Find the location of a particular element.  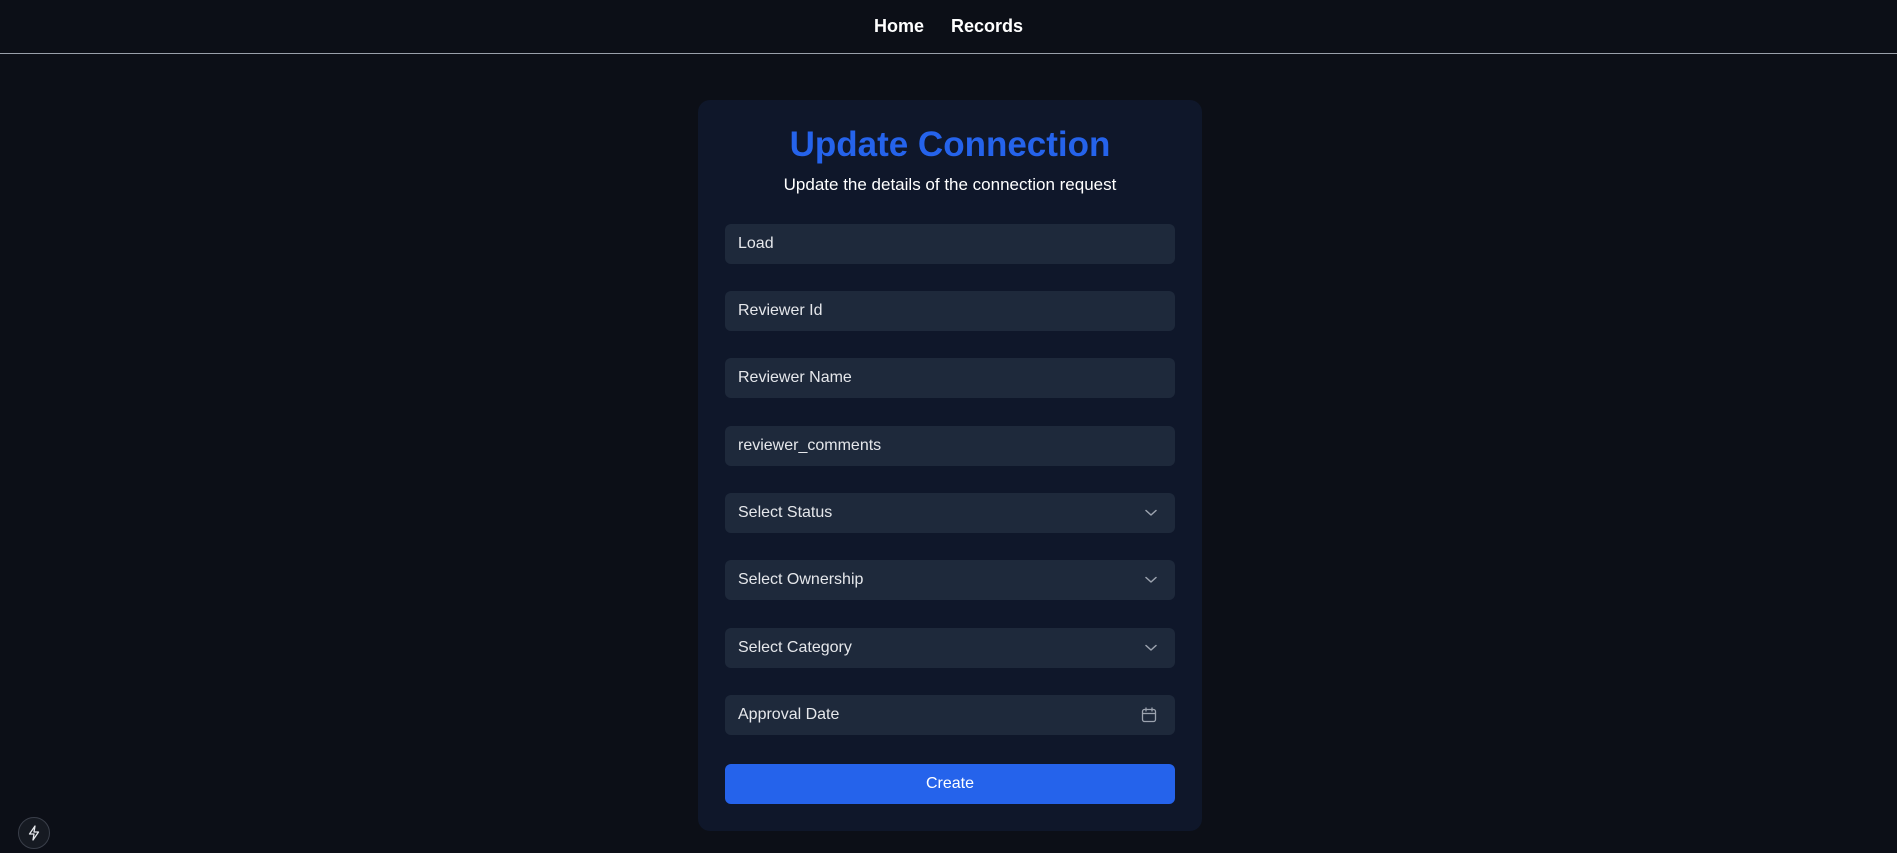

nav-links: Home Records is located at coordinates (948, 26).